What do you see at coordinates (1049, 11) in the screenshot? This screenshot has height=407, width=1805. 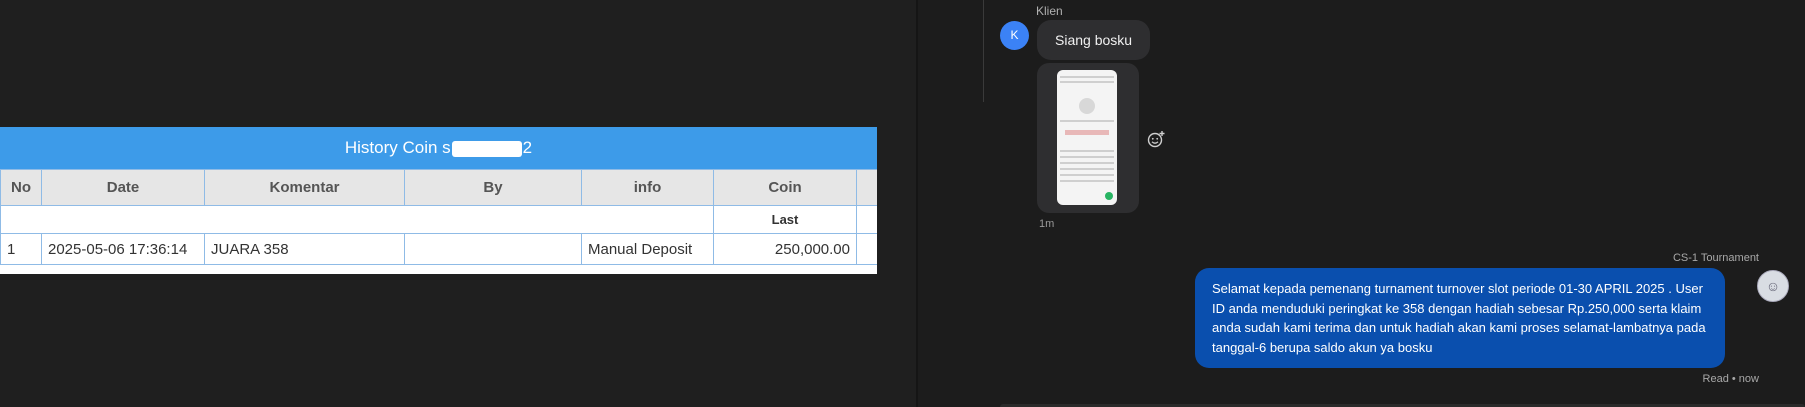 I see `incoming-sender-name: Klien` at bounding box center [1049, 11].